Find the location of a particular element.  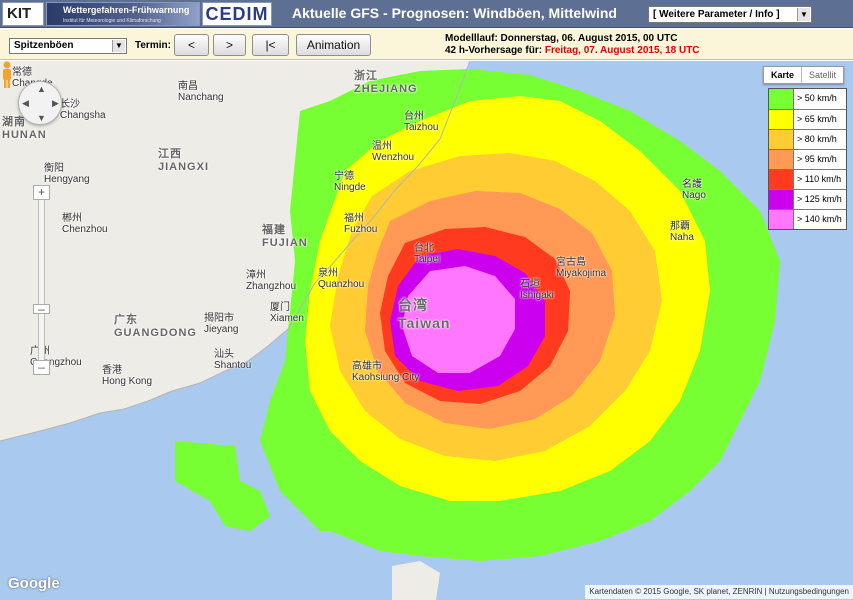

province-jiangxi-en: JIANGXI is located at coordinates (184, 167).